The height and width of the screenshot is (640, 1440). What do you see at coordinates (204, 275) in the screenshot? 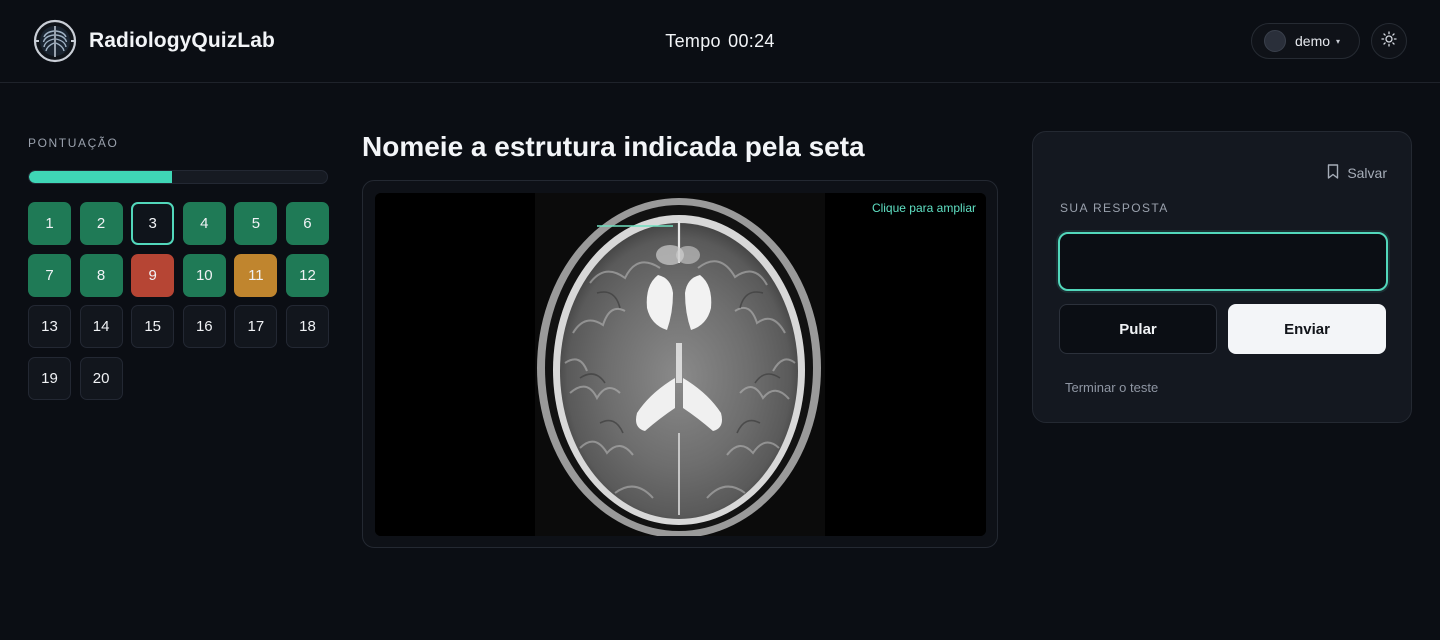
I see `question-cell-10: 10` at bounding box center [204, 275].